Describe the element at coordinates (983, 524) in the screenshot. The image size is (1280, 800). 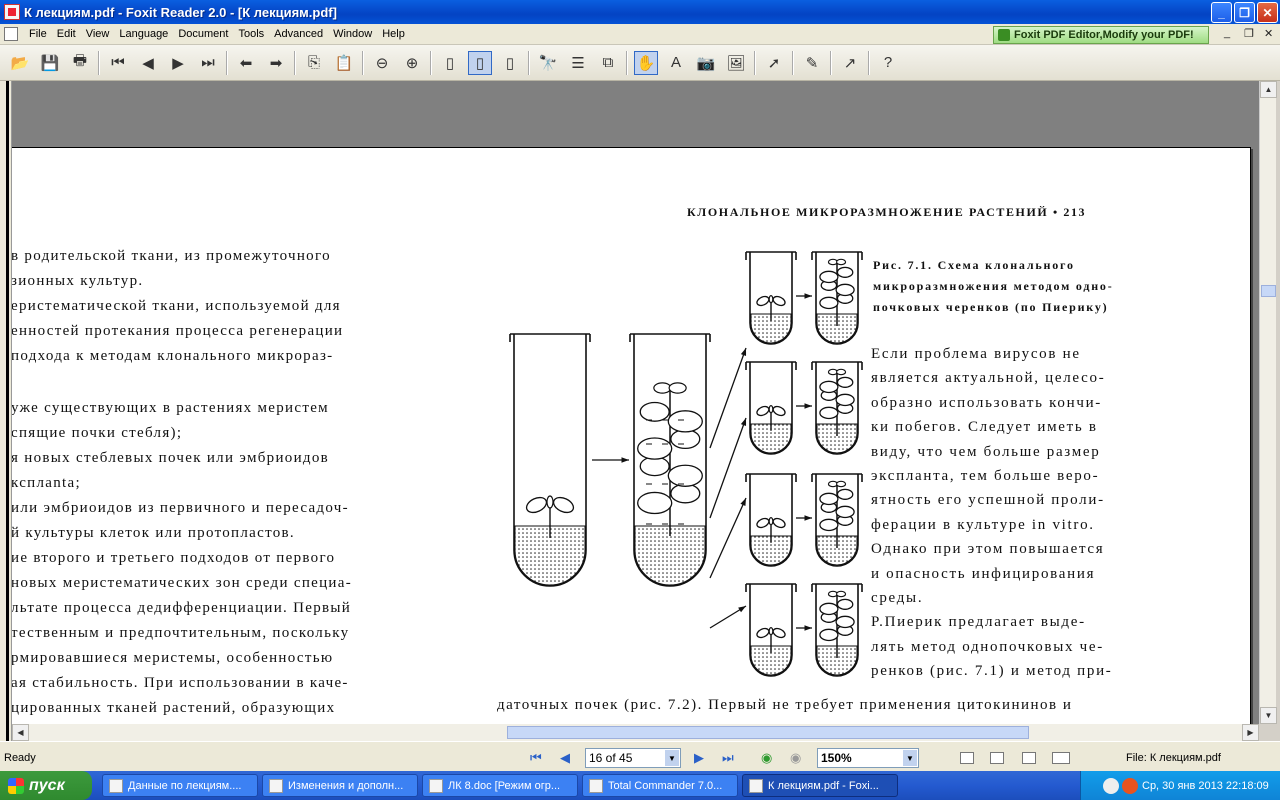
I see `right-text-line: ферации в культуре in vitro.` at that location.